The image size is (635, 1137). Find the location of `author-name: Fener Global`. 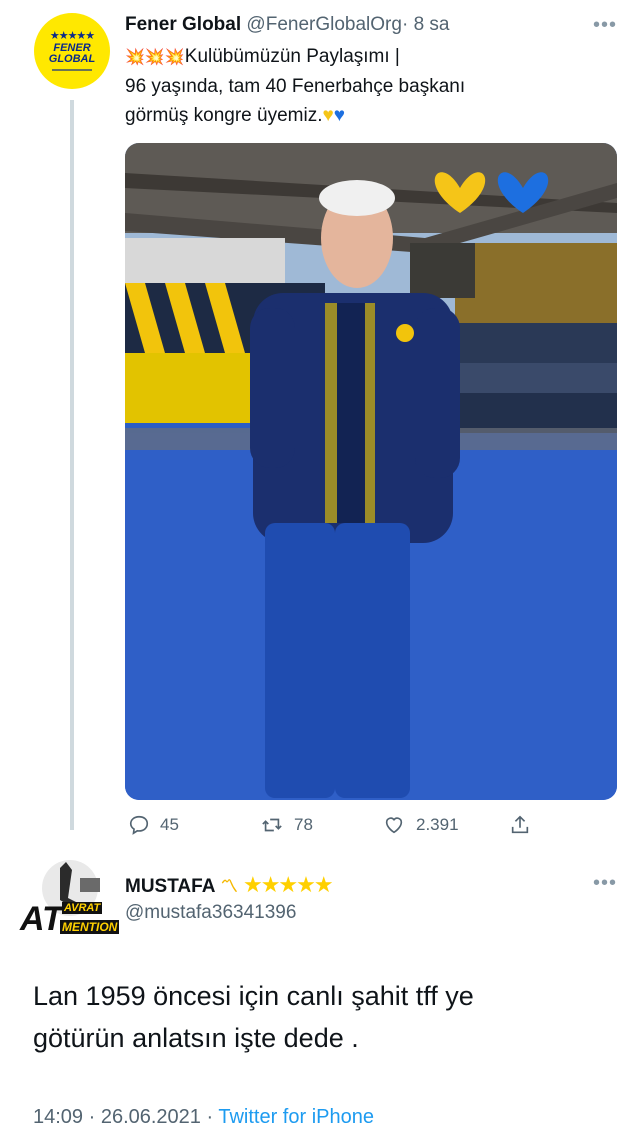

author-name: Fener Global is located at coordinates (183, 24).